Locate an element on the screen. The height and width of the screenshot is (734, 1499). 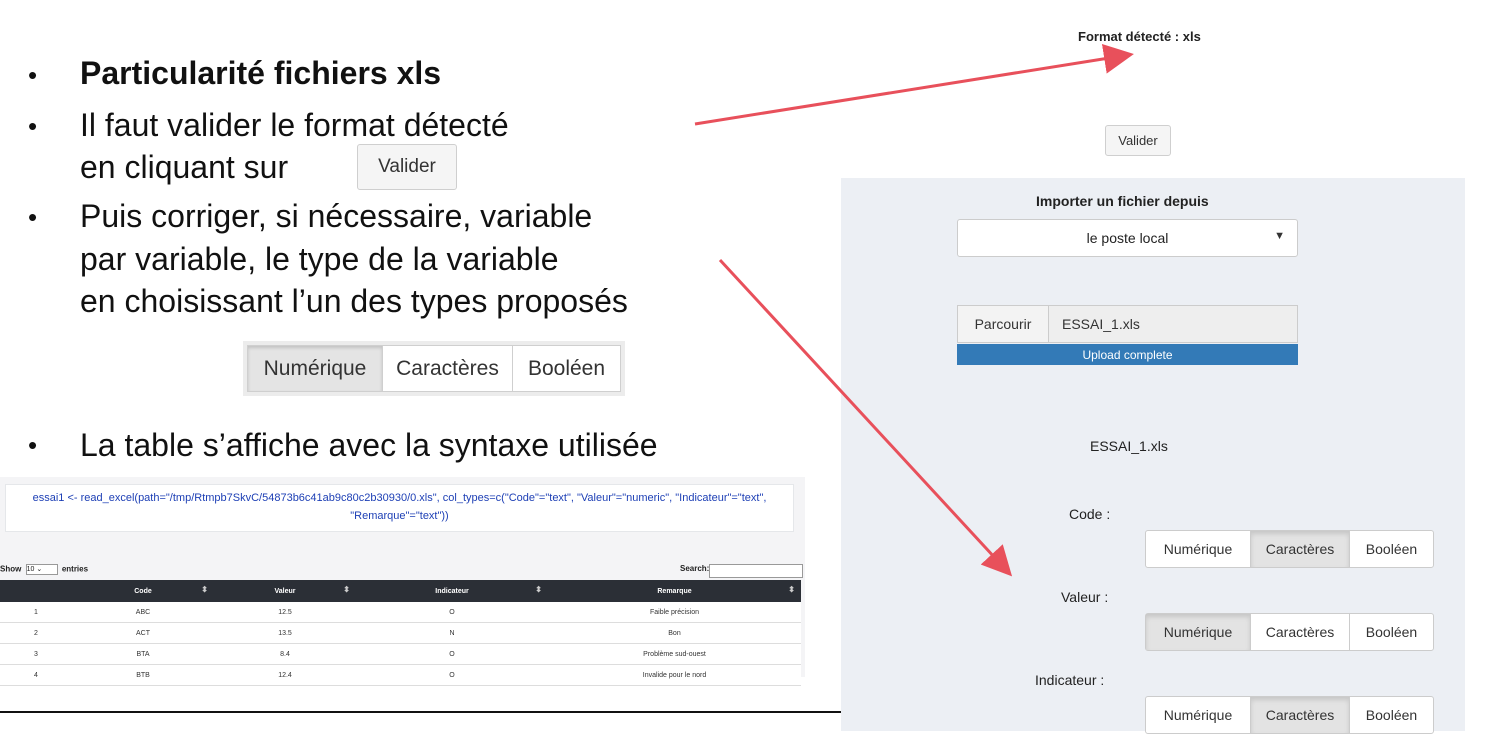
arrow-to-type-buttons is located at coordinates (865, 417).